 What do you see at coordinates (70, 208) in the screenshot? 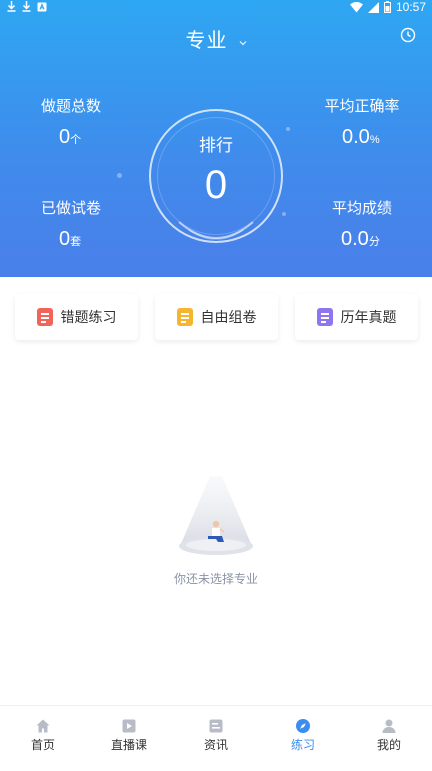
I see `stat-label: 已做试卷` at bounding box center [70, 208].